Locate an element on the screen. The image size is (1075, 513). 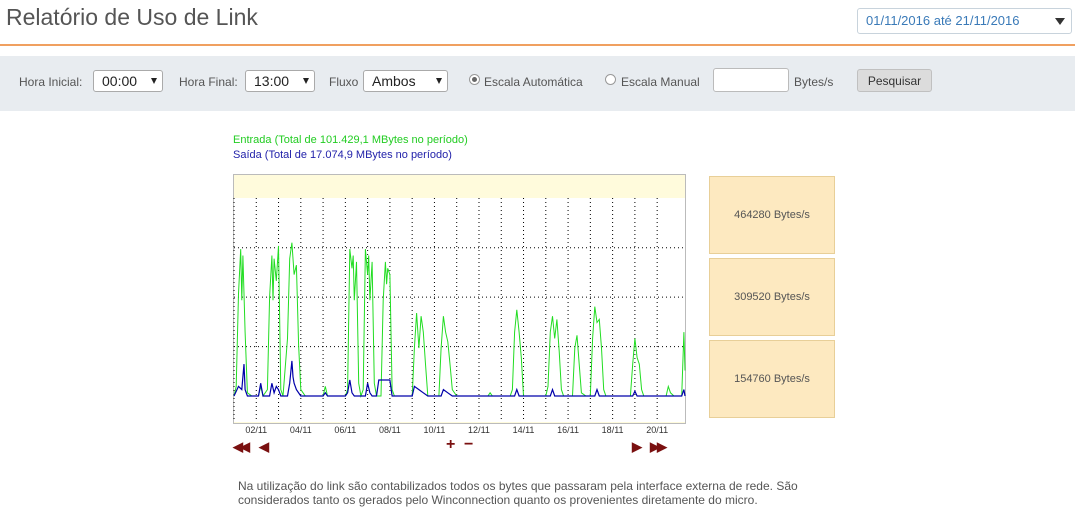
x-tick-label: 14/11 is located at coordinates (523, 430).